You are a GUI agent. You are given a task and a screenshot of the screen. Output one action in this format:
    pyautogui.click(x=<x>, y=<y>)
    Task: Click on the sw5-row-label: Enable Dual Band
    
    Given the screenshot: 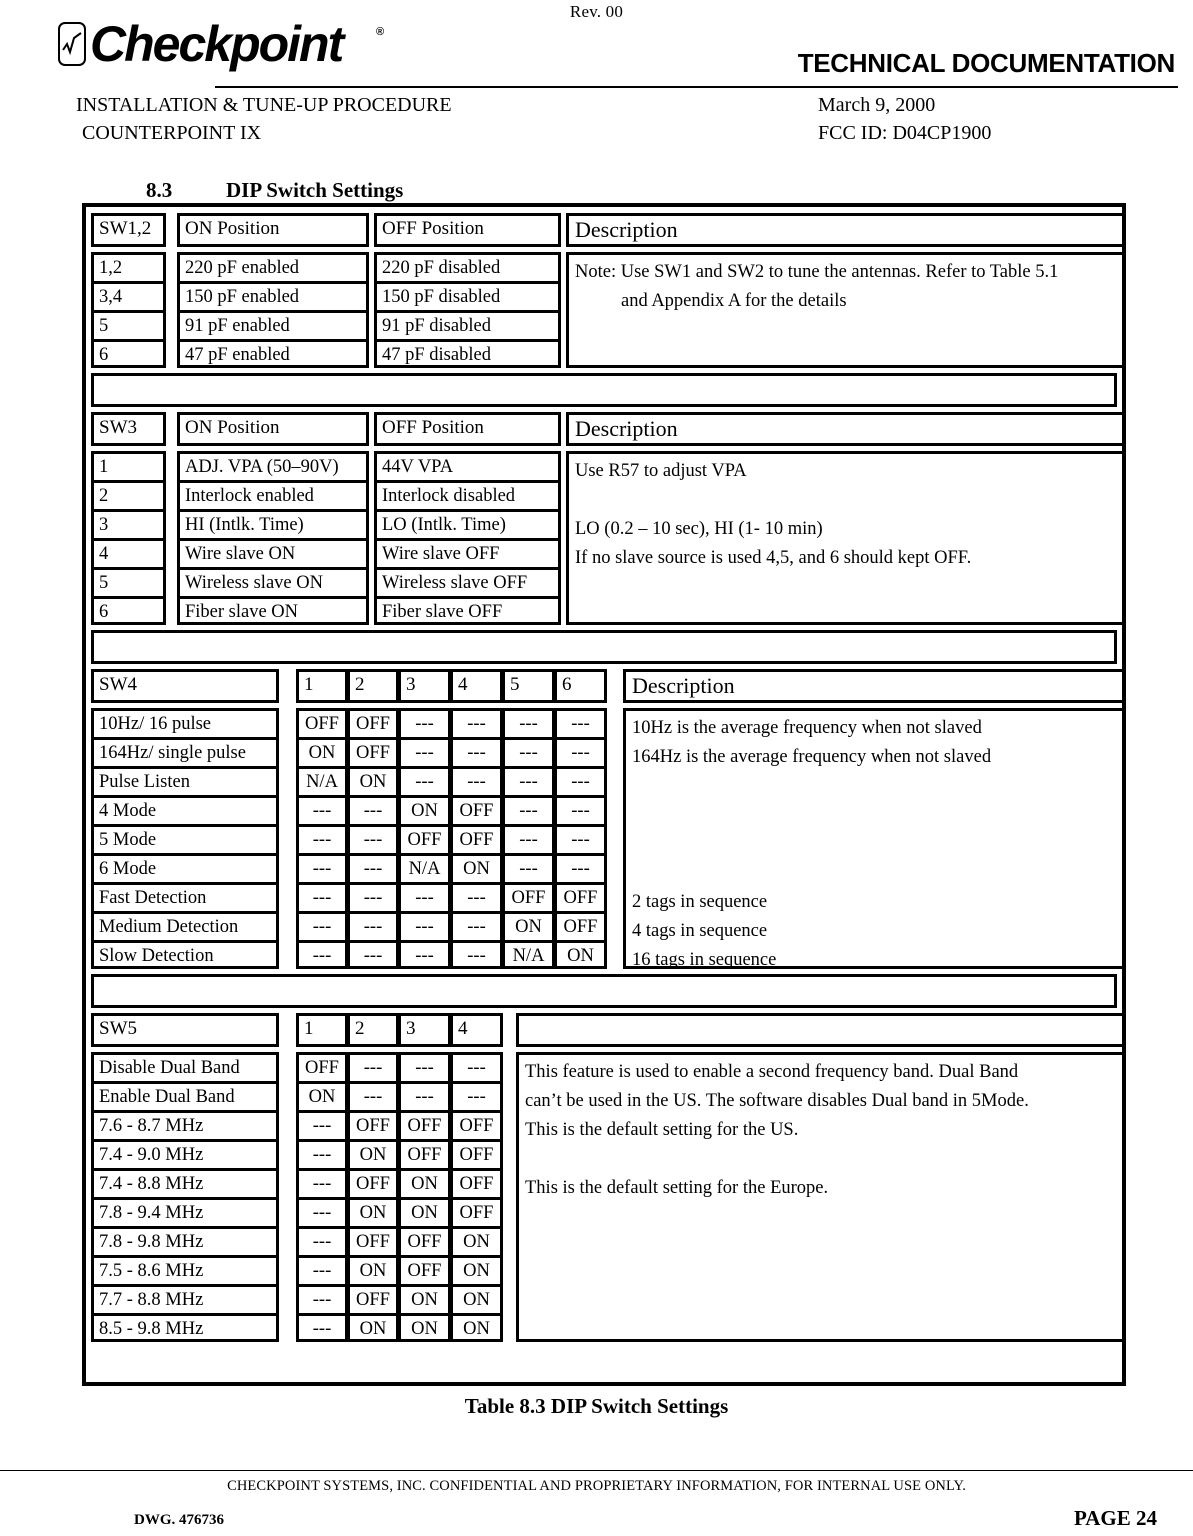 What is the action you would take?
    pyautogui.click(x=185, y=1098)
    